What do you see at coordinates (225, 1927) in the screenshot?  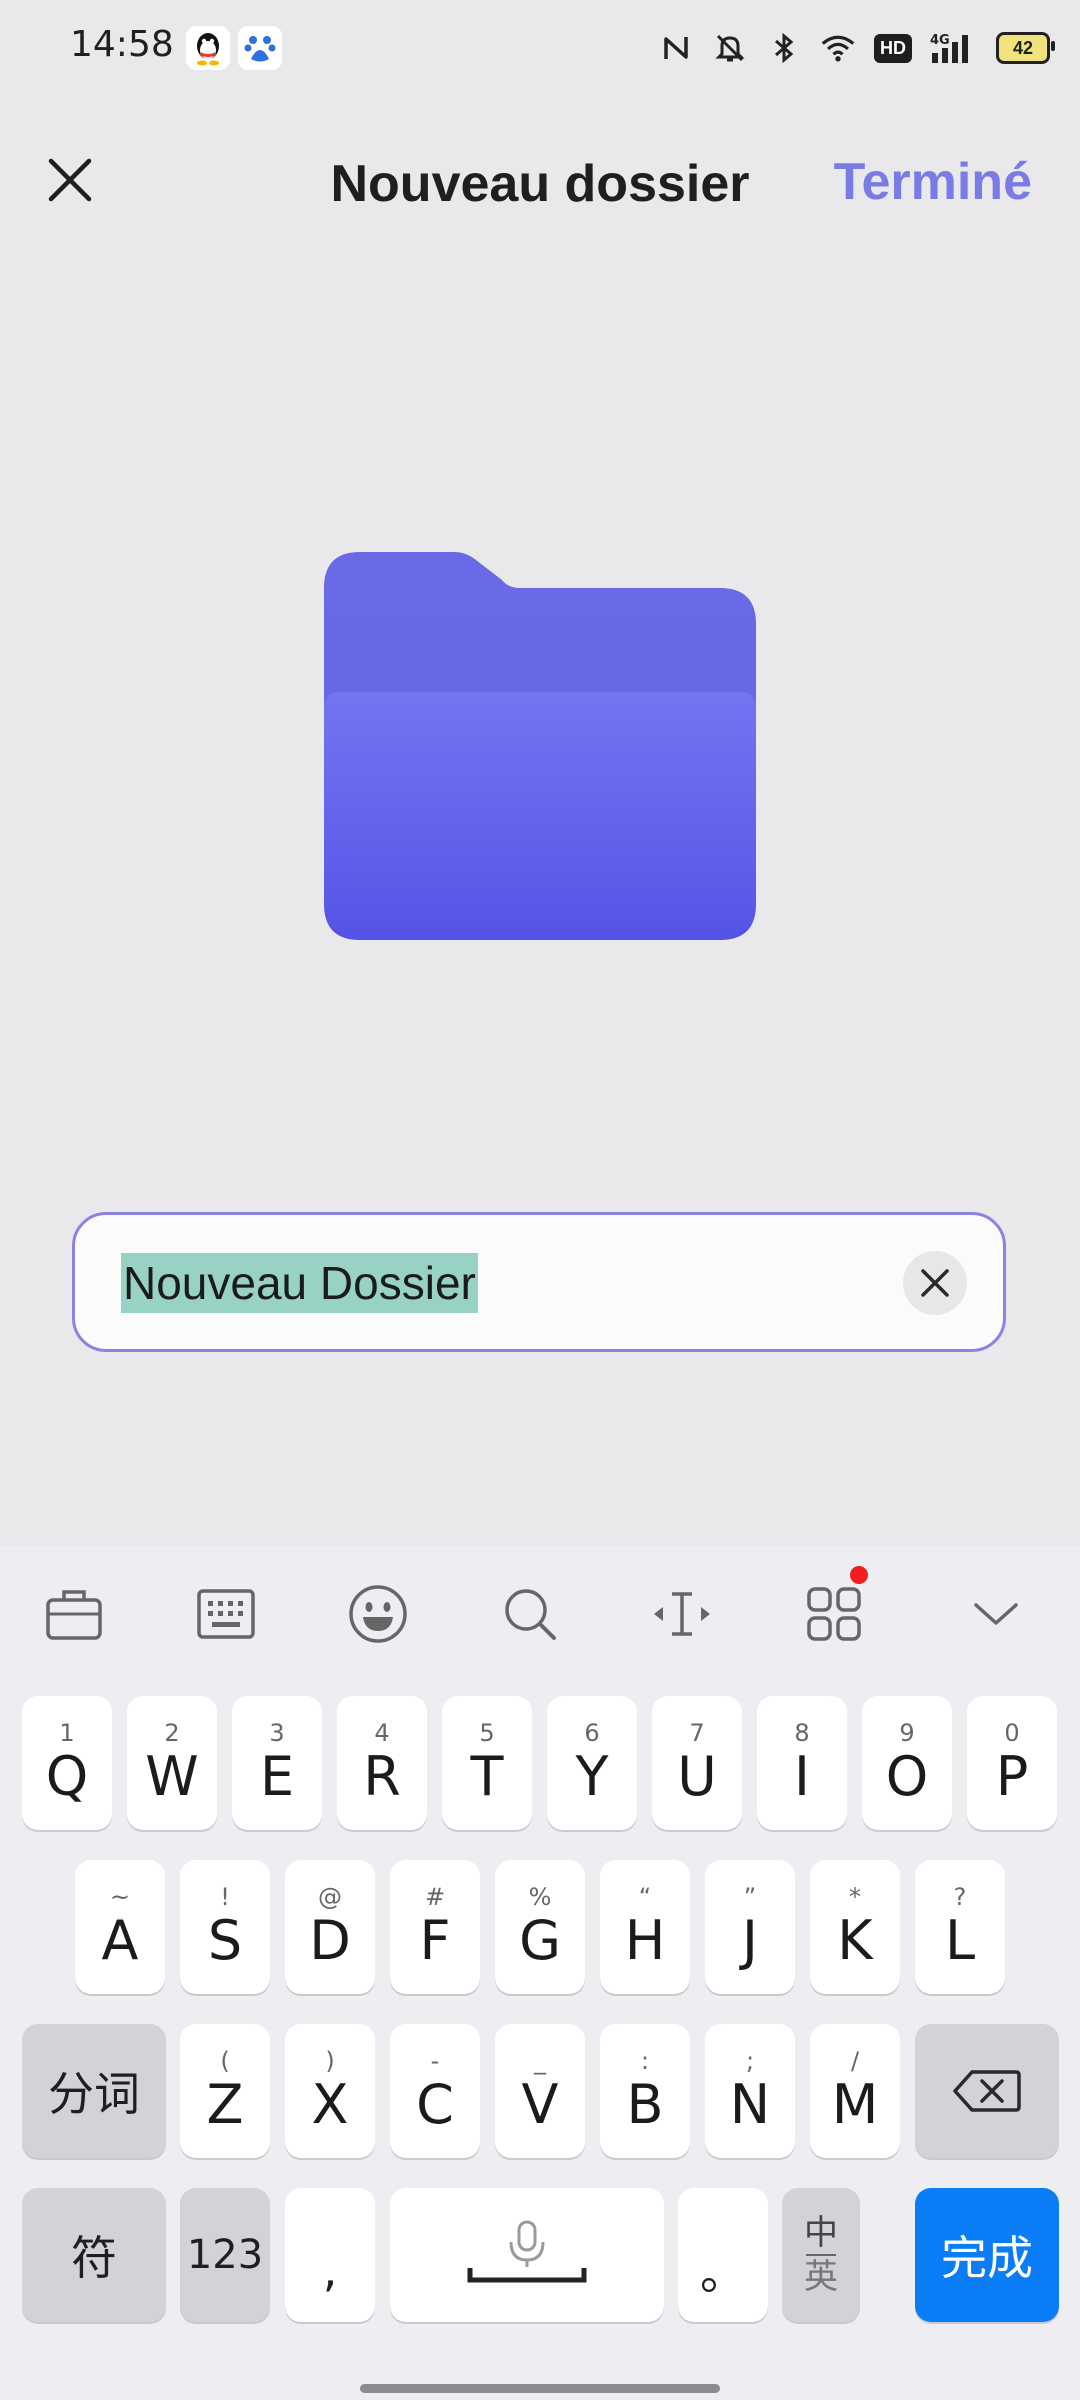 I see `key-s: ! S` at bounding box center [225, 1927].